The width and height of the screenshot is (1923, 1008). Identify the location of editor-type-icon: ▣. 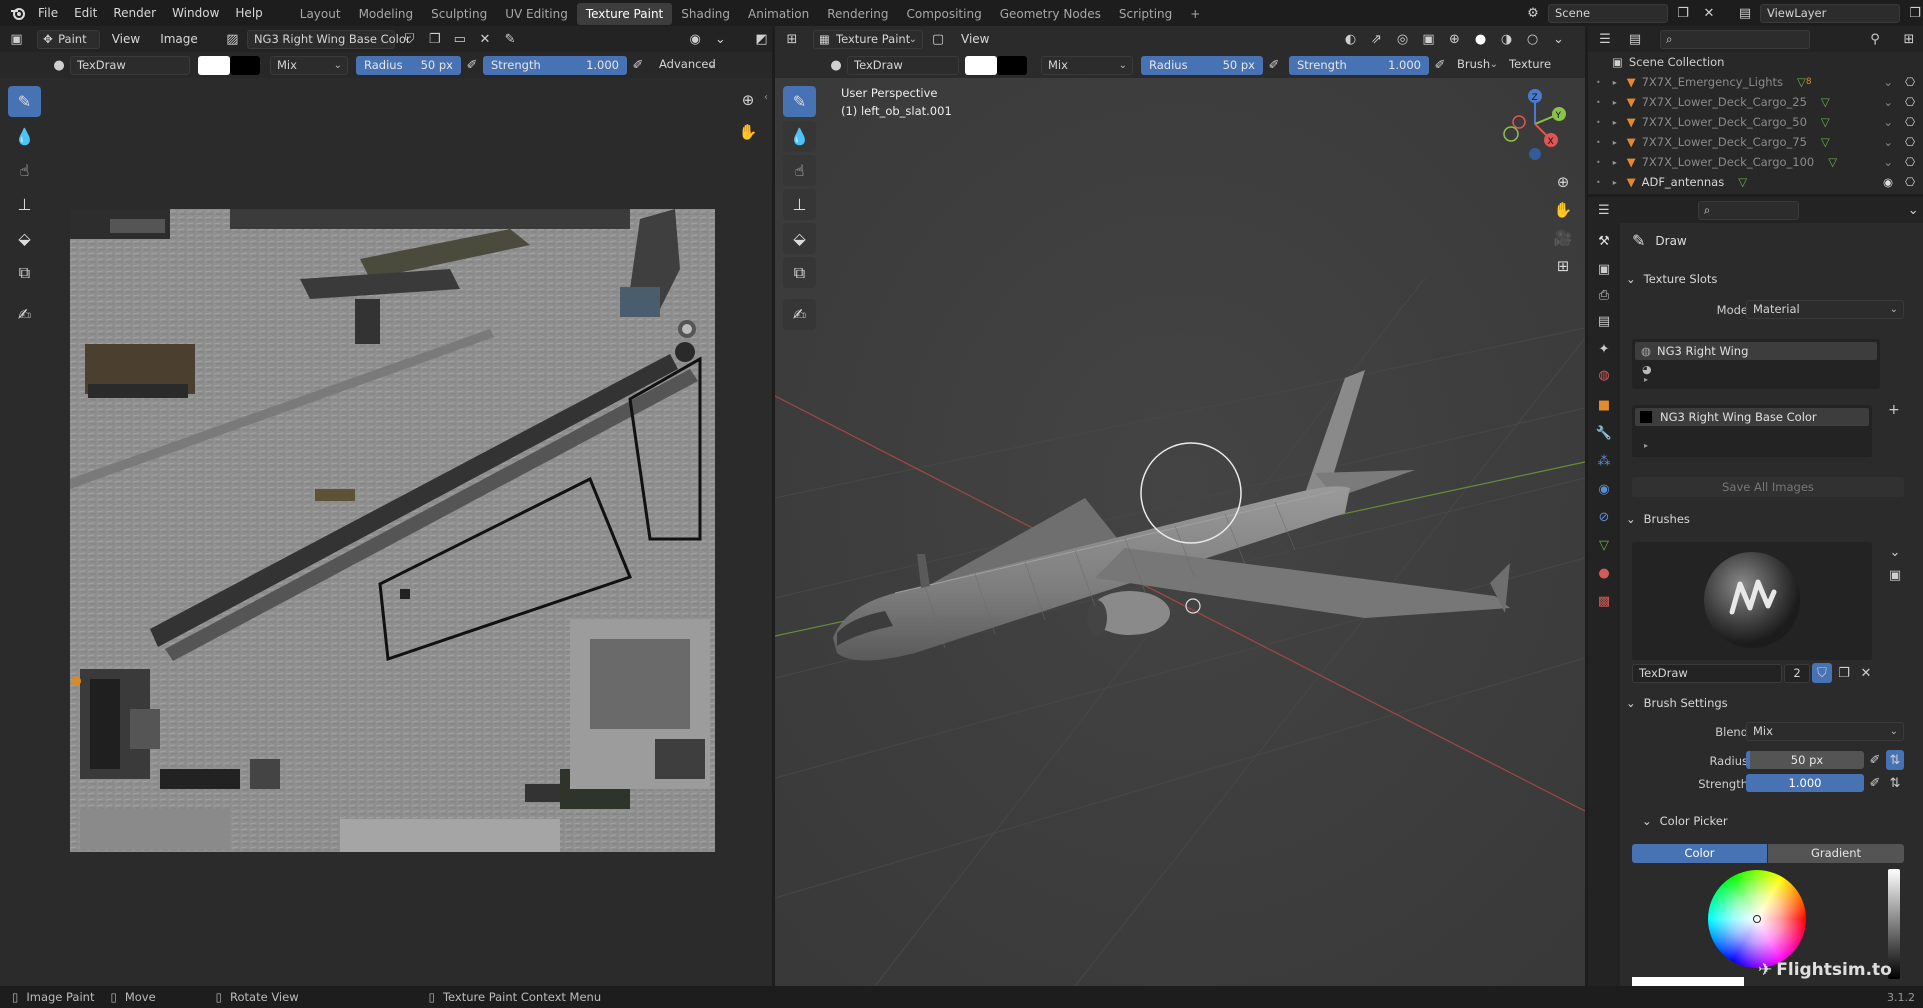
(16, 39).